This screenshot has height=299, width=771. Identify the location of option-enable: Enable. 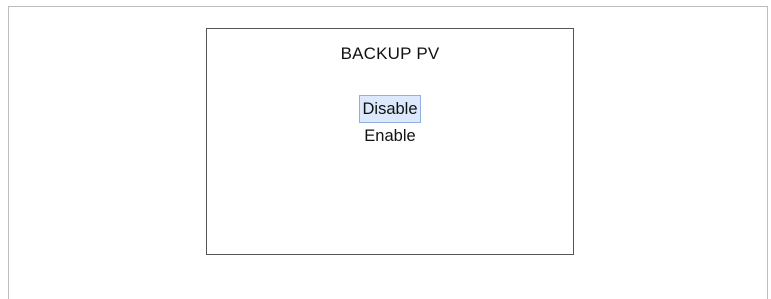
(389, 136).